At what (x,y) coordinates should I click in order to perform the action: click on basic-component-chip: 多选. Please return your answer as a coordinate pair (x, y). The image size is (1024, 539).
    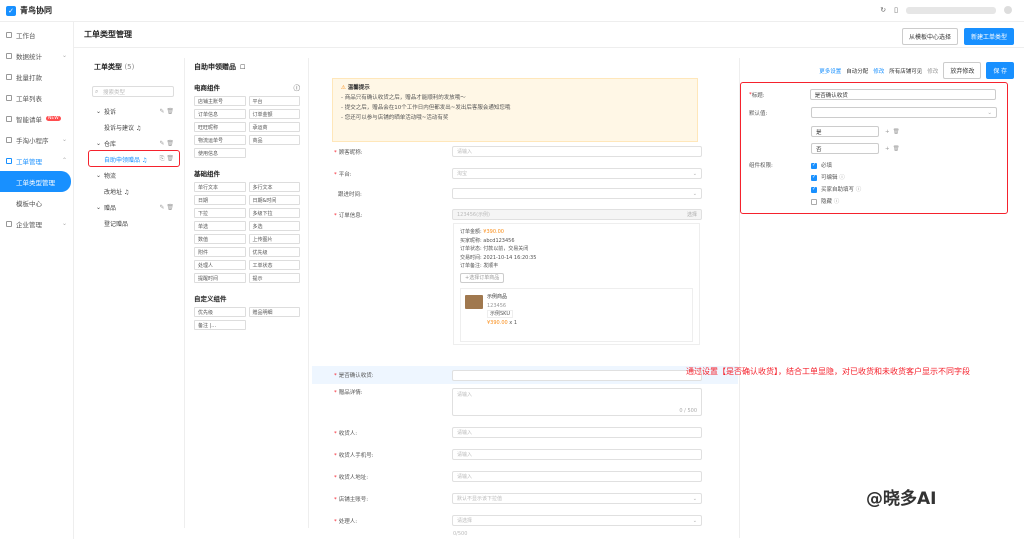
    Looking at the image, I should click on (274, 226).